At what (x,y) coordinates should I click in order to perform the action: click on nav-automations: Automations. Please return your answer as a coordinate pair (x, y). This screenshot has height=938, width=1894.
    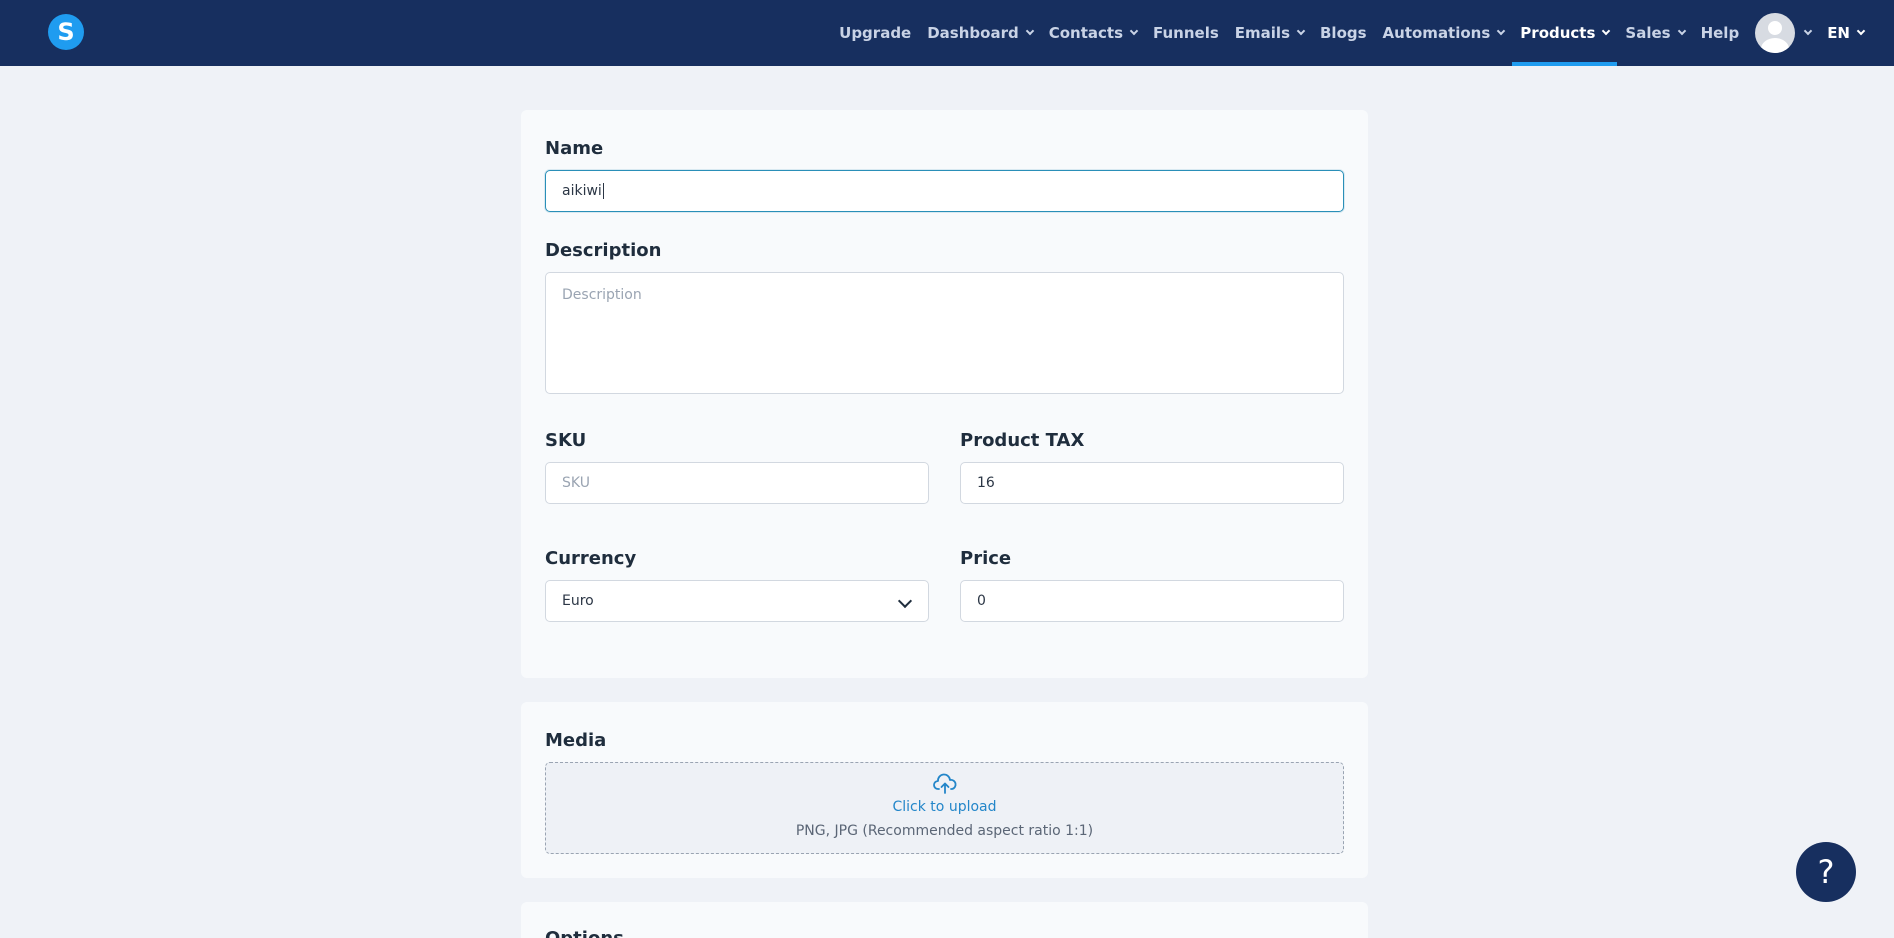
    Looking at the image, I should click on (1444, 33).